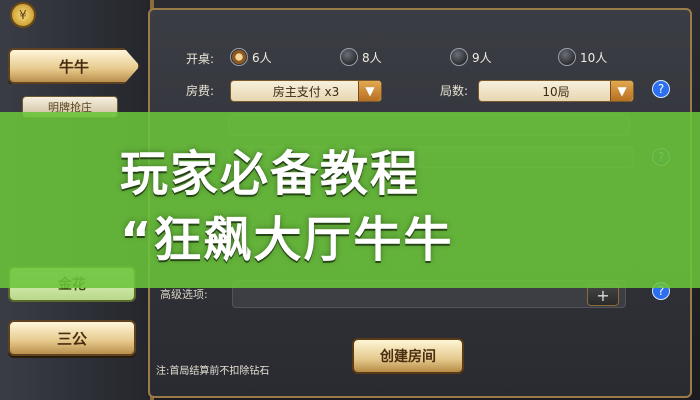 Image resolution: width=700 pixels, height=400 pixels. I want to click on help-glyph: ?, so click(661, 89).